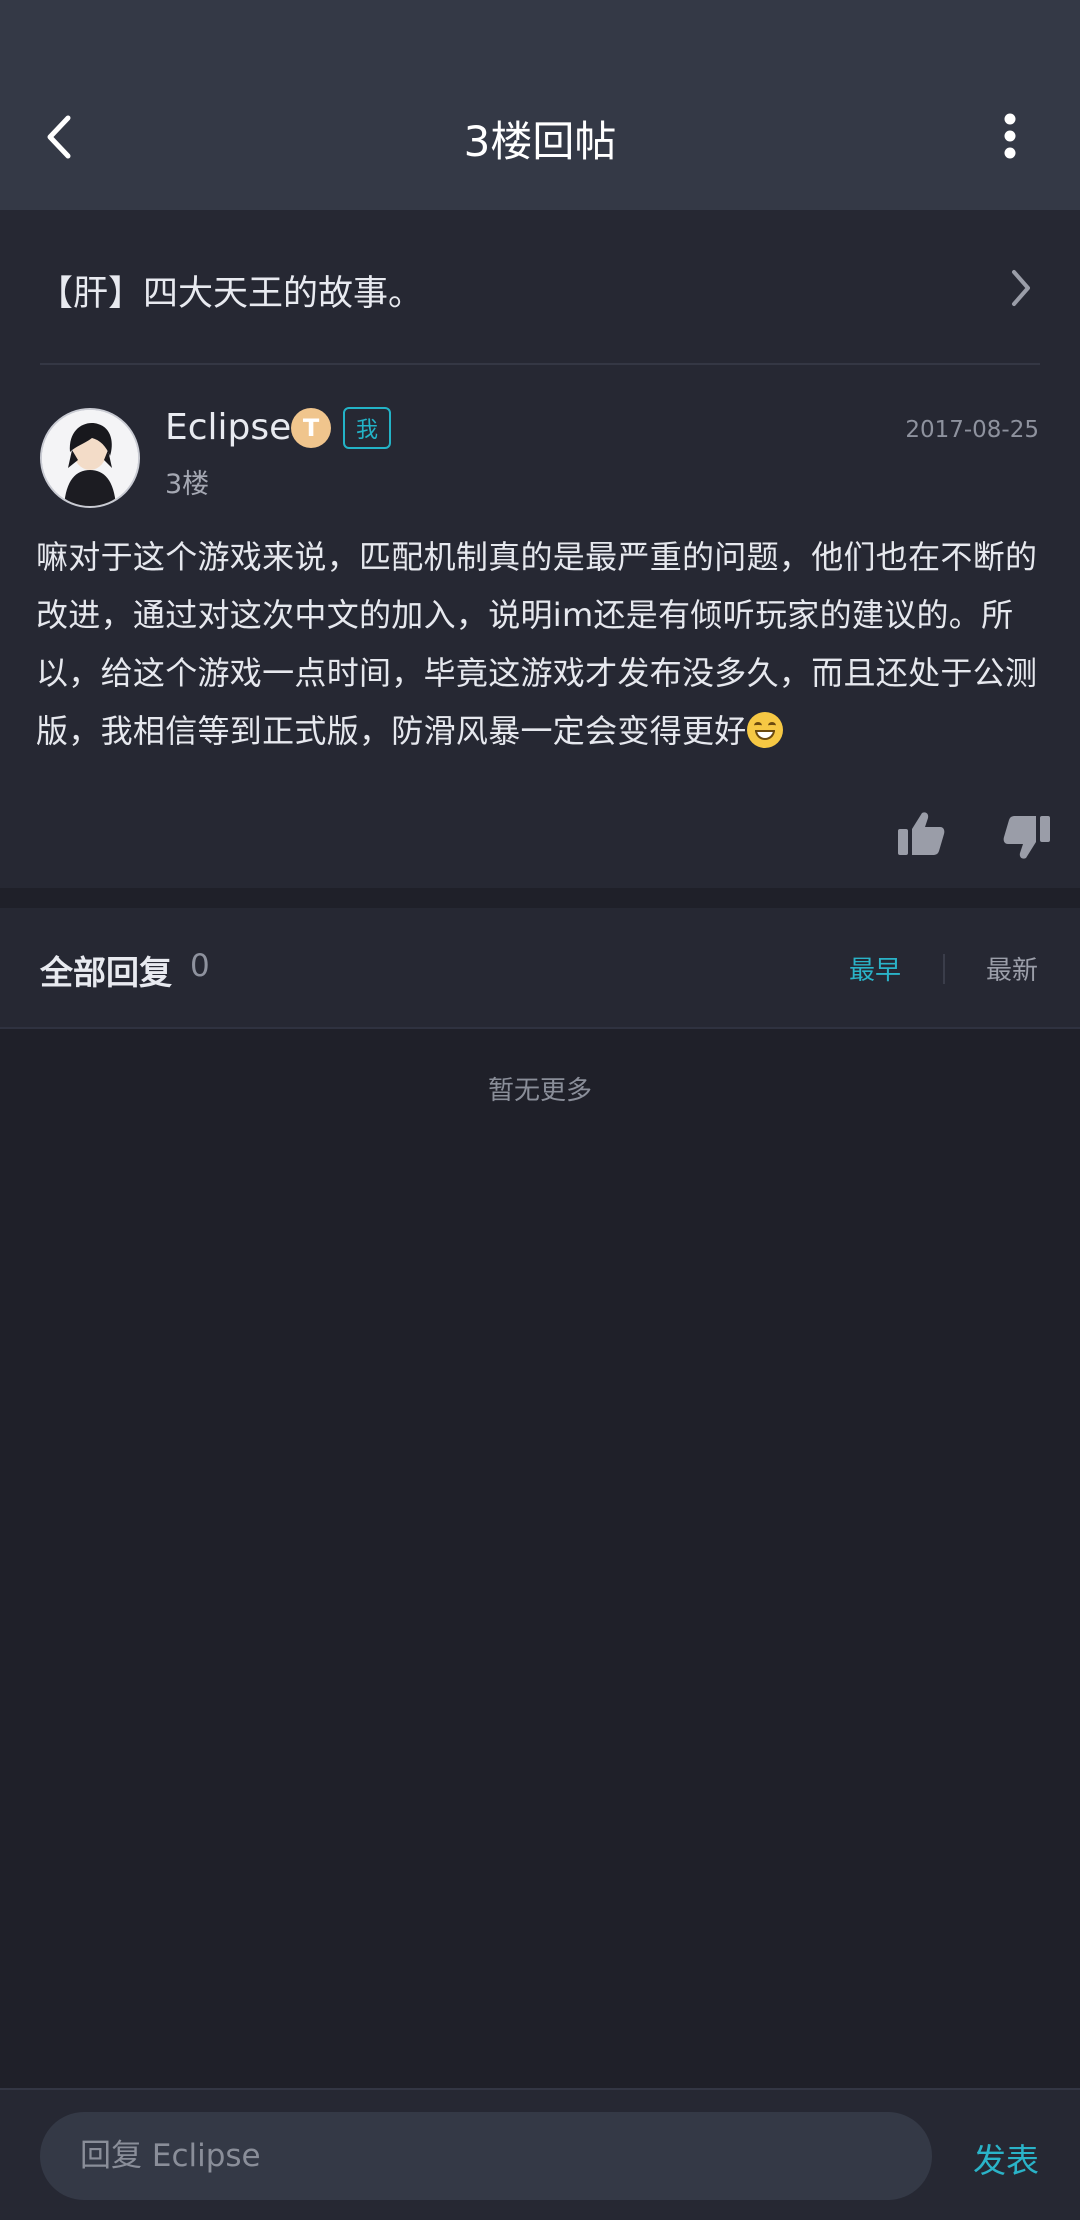 The height and width of the screenshot is (2220, 1080). Describe the element at coordinates (367, 428) in the screenshot. I see `me-tag: 我` at that location.